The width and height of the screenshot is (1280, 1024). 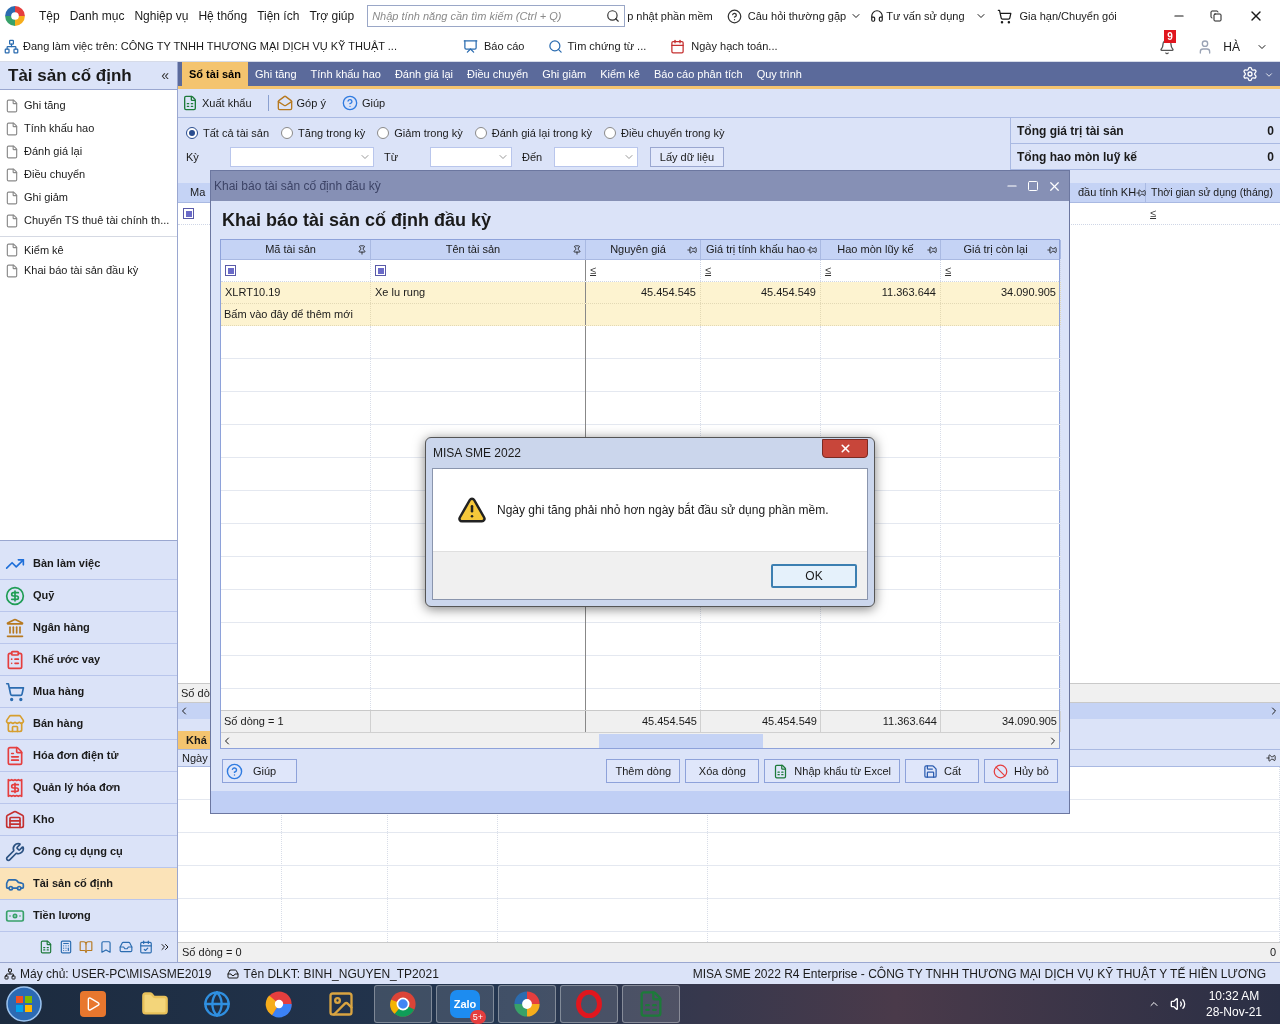 I want to click on update-link: p nhật phần mềm, so click(x=670, y=16).